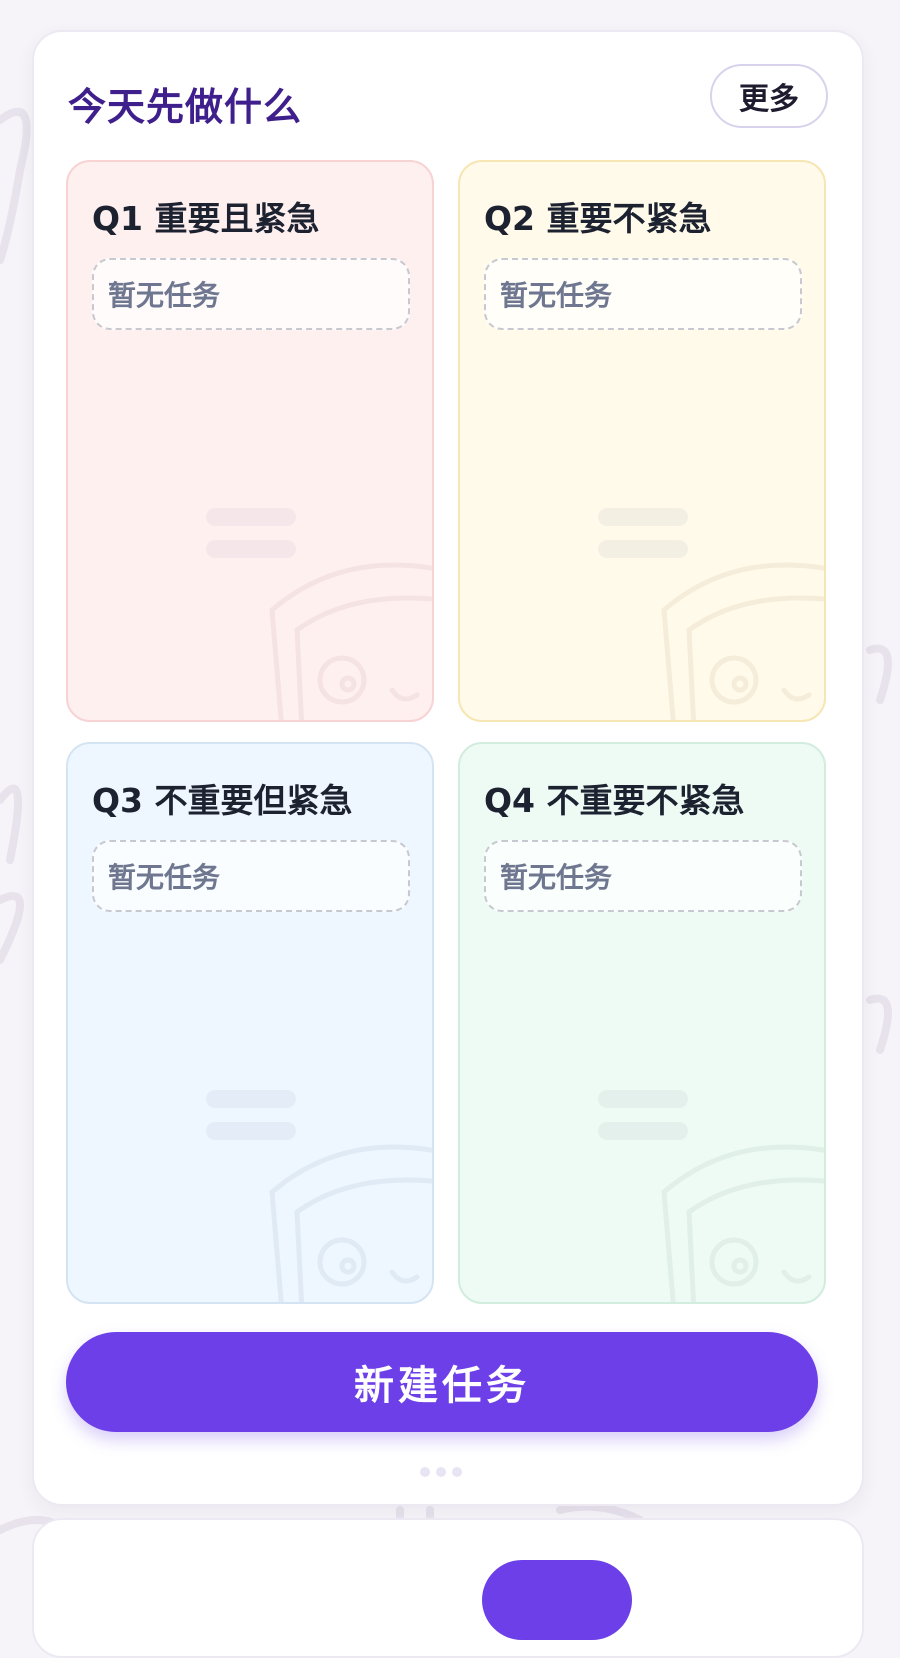 The image size is (900, 1658). What do you see at coordinates (598, 218) in the screenshot?
I see `quadrant-title: Q2 重要不紧急` at bounding box center [598, 218].